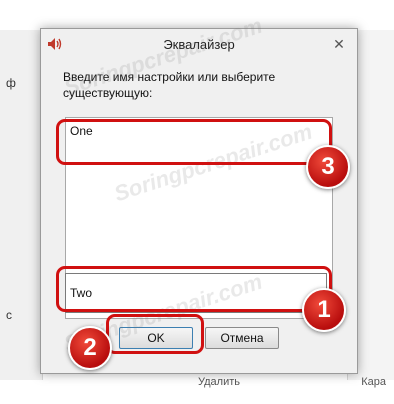 Image resolution: width=394 pixels, height=404 pixels. What do you see at coordinates (373, 382) in the screenshot?
I see `background-label: Кара` at bounding box center [373, 382].